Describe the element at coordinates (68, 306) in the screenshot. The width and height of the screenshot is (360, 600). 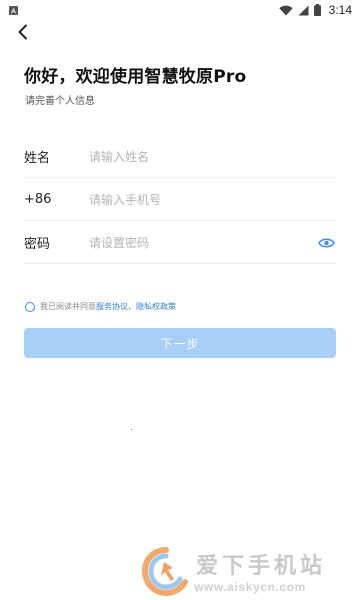
I see `agreement-prefix: 我已阅读并同意` at that location.